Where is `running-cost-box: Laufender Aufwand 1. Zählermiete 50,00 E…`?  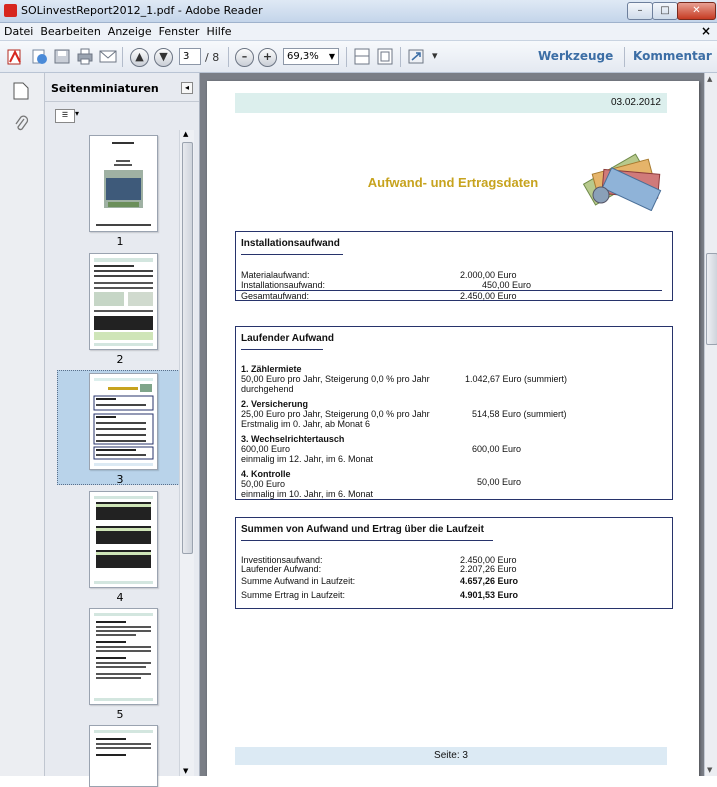 running-cost-box: Laufender Aufwand 1. Zählermiete 50,00 E… is located at coordinates (454, 413).